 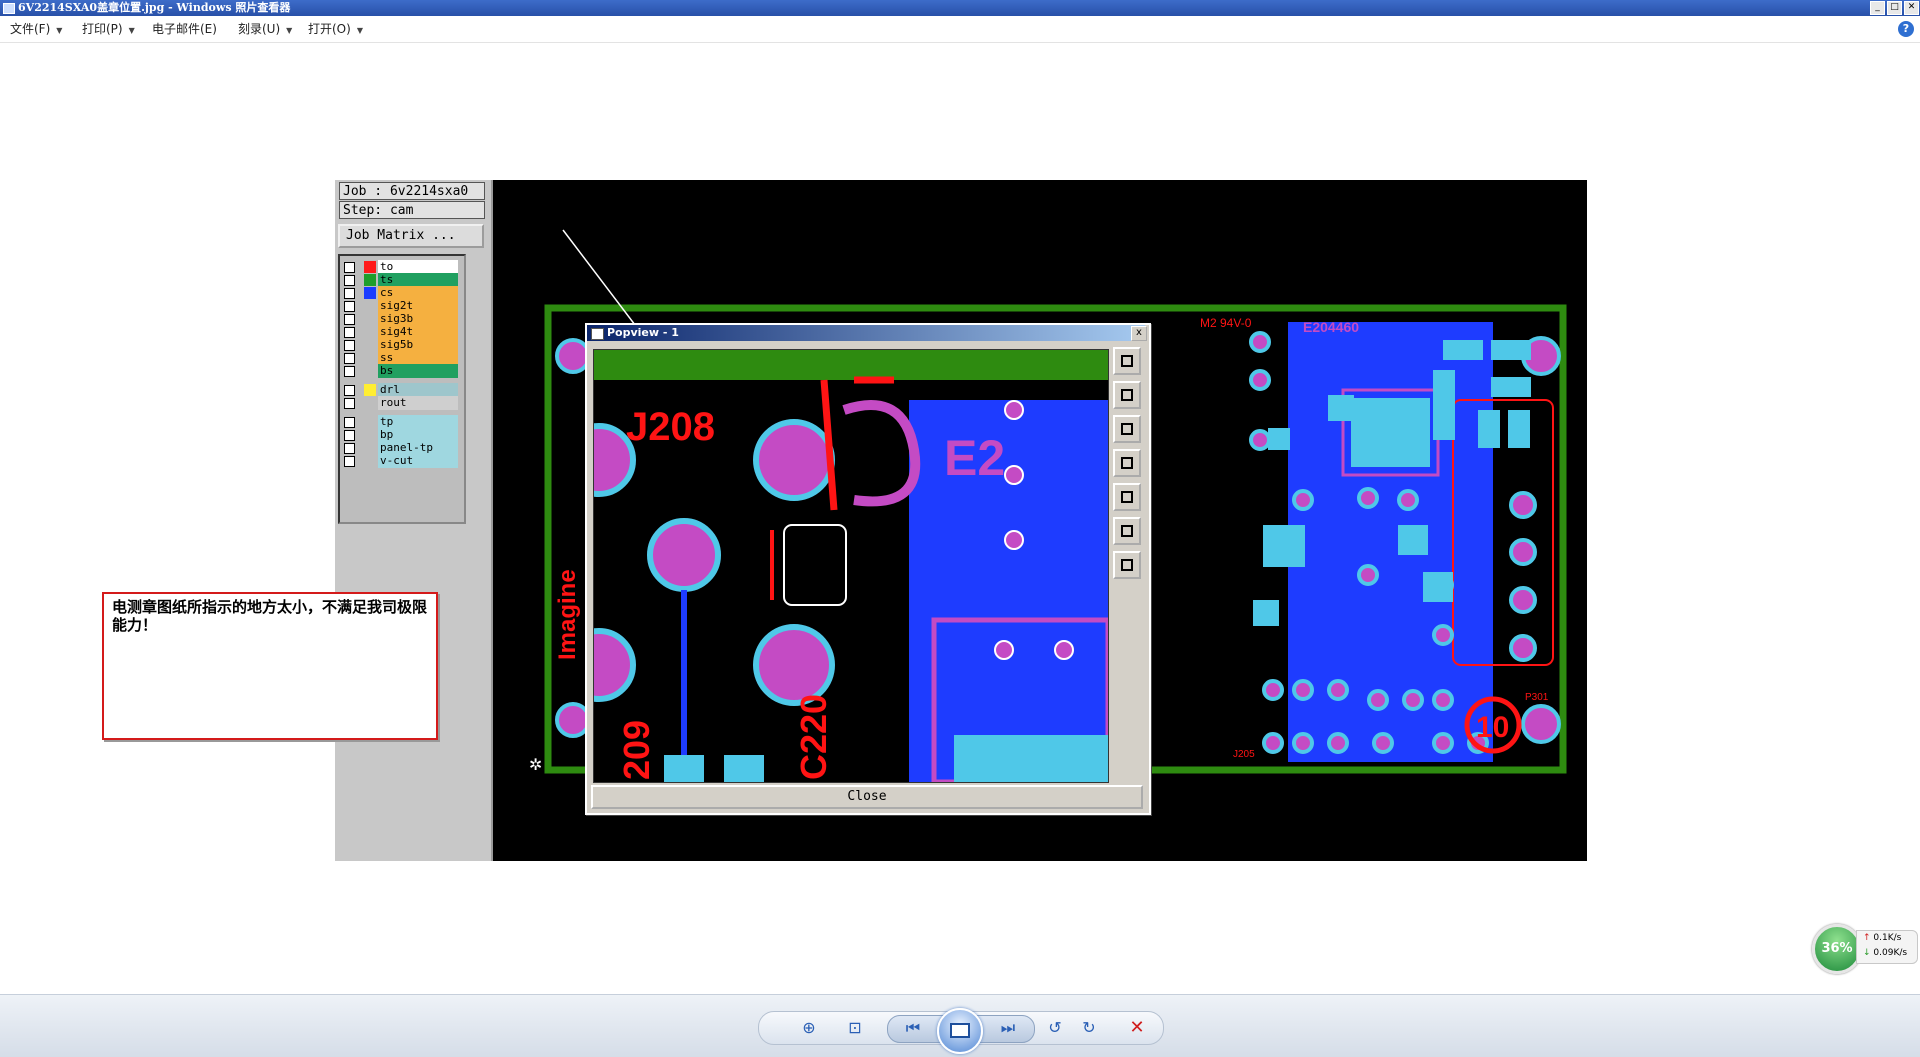 I want to click on pan-up-icon, so click(x=1127, y=395).